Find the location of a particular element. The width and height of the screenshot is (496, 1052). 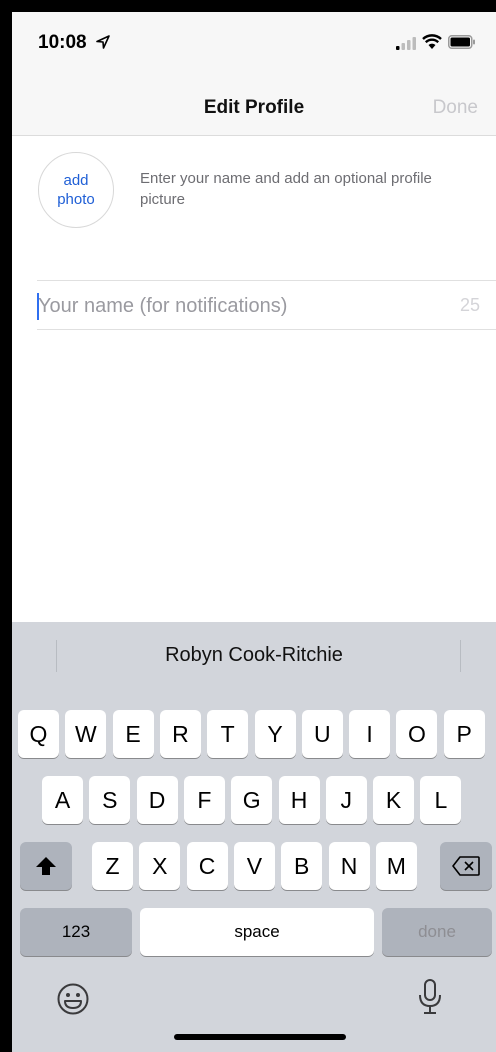

key-f: F is located at coordinates (204, 800).